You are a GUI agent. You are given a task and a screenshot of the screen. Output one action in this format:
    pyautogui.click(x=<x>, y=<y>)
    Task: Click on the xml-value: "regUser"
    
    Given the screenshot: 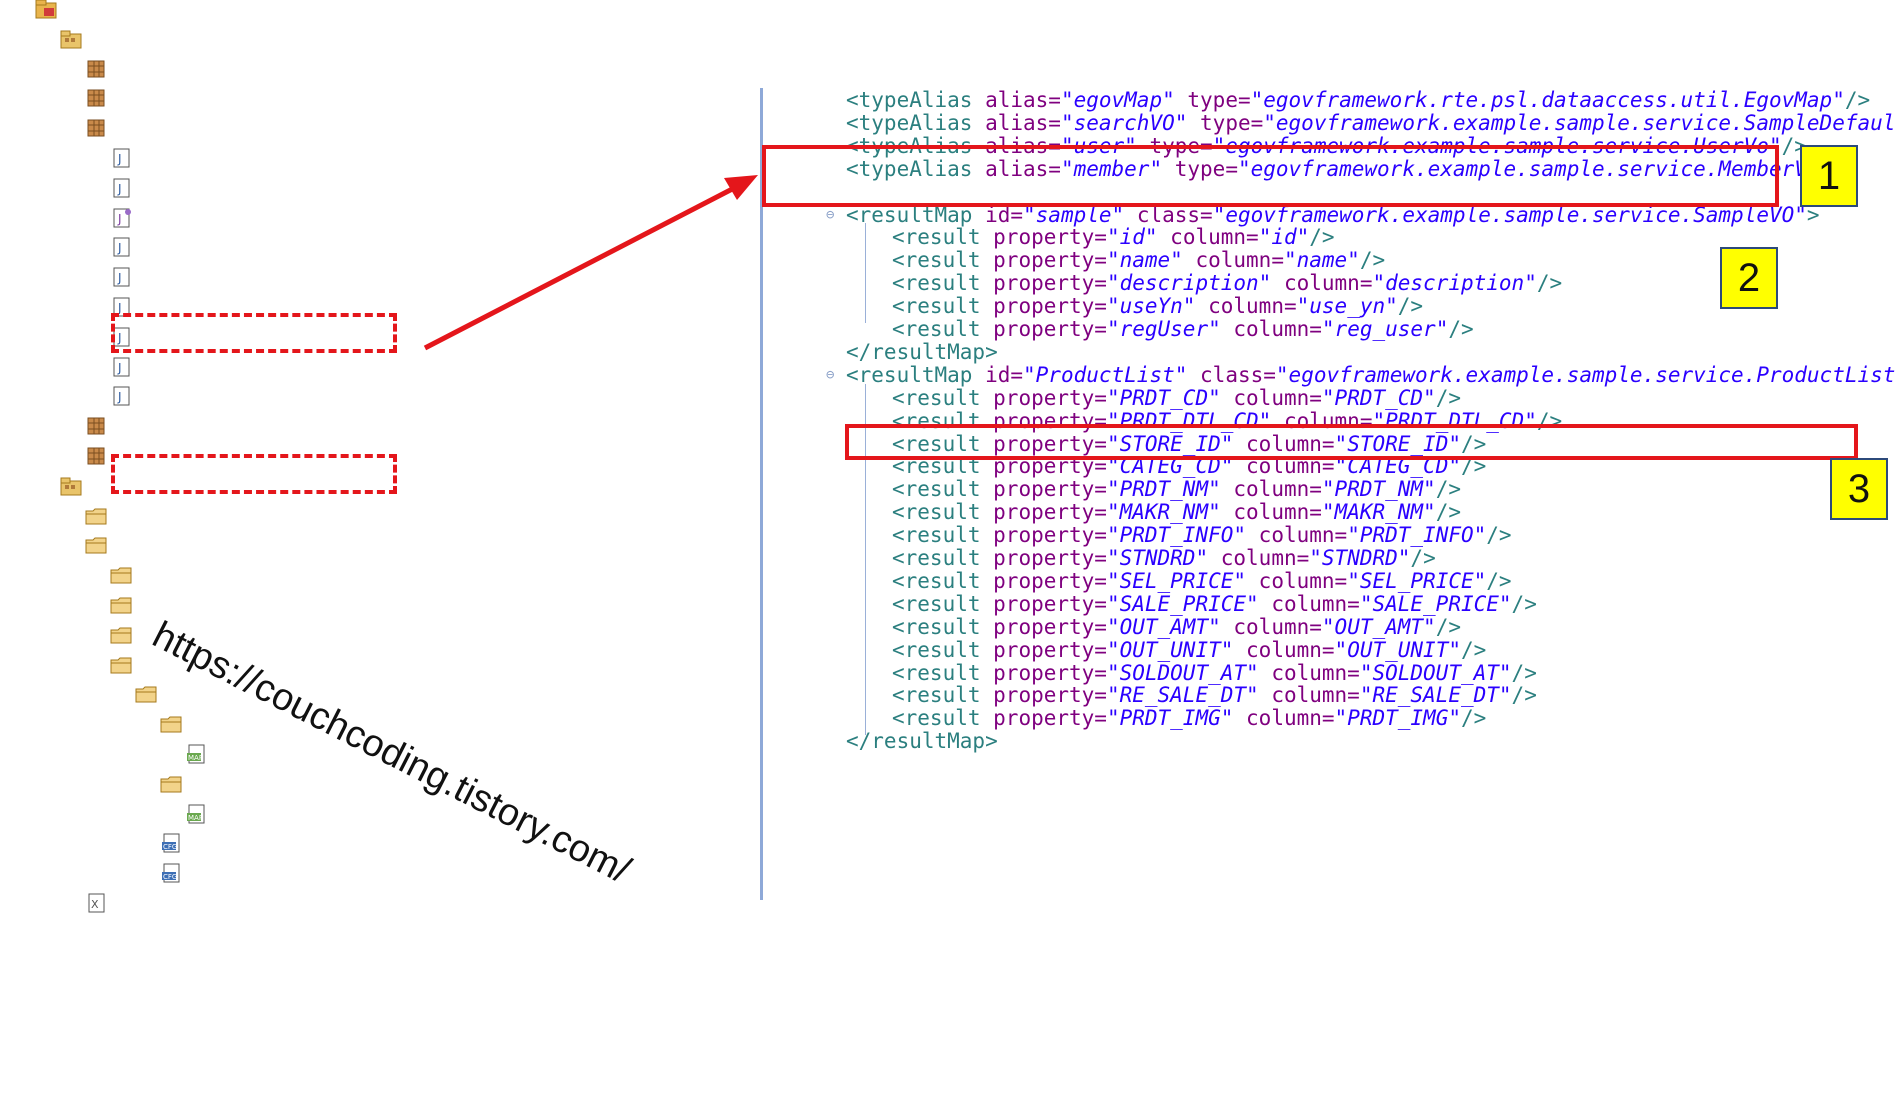 What is the action you would take?
    pyautogui.click(x=1163, y=329)
    